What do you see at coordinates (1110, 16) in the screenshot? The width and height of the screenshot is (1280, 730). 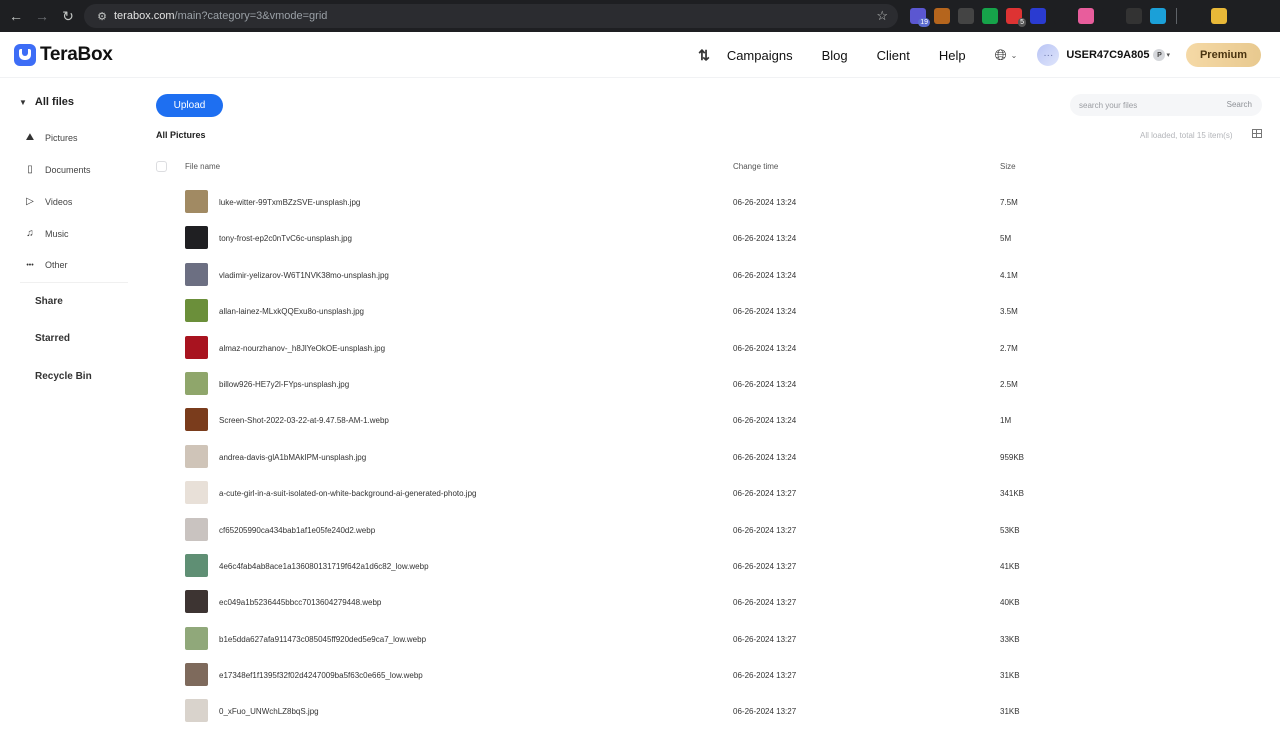 I see `ext-w-icon` at bounding box center [1110, 16].